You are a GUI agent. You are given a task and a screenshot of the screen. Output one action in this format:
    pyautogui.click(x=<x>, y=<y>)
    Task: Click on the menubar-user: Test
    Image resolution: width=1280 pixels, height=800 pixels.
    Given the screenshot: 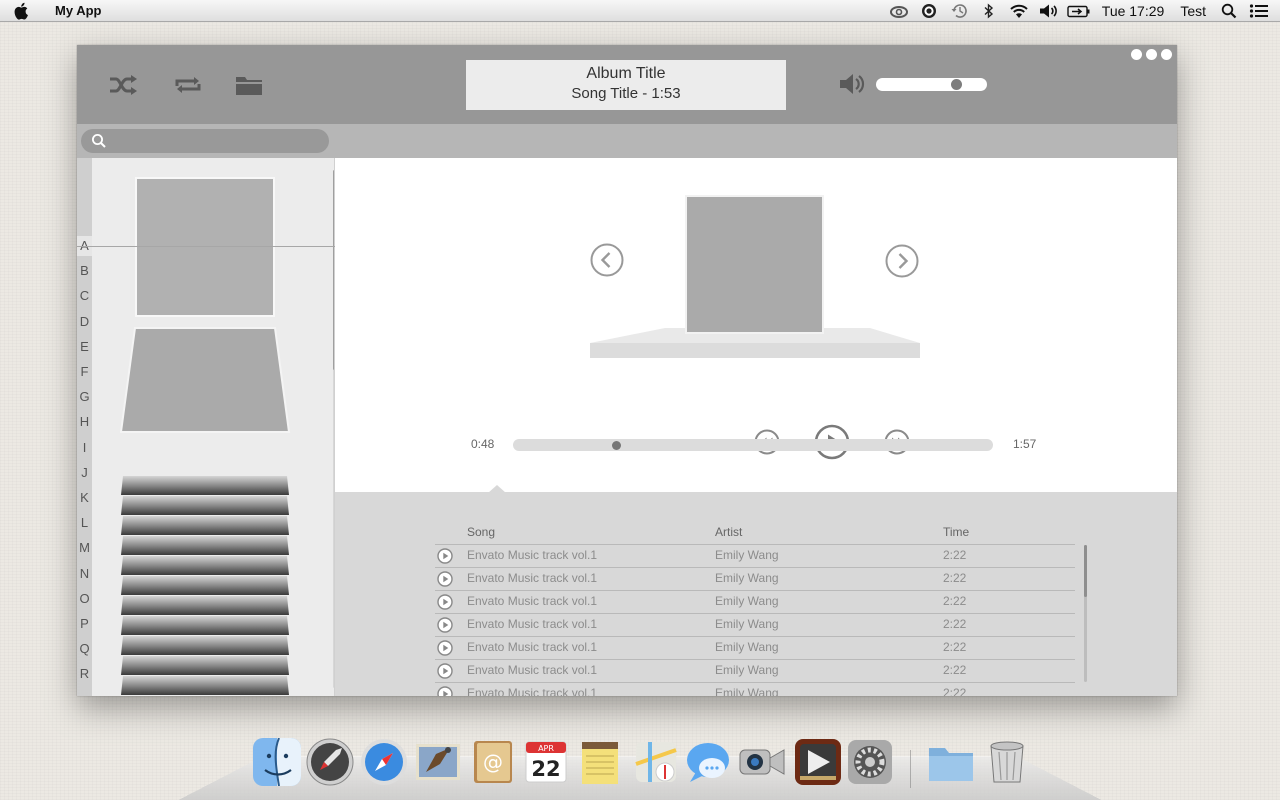 What is the action you would take?
    pyautogui.click(x=1193, y=11)
    